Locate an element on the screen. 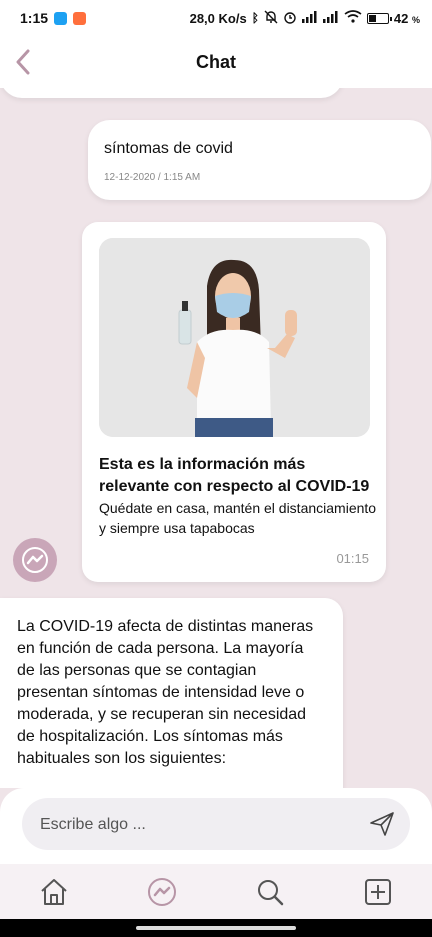 Image resolution: width=432 pixels, height=937 pixels. composer is located at coordinates (216, 826).